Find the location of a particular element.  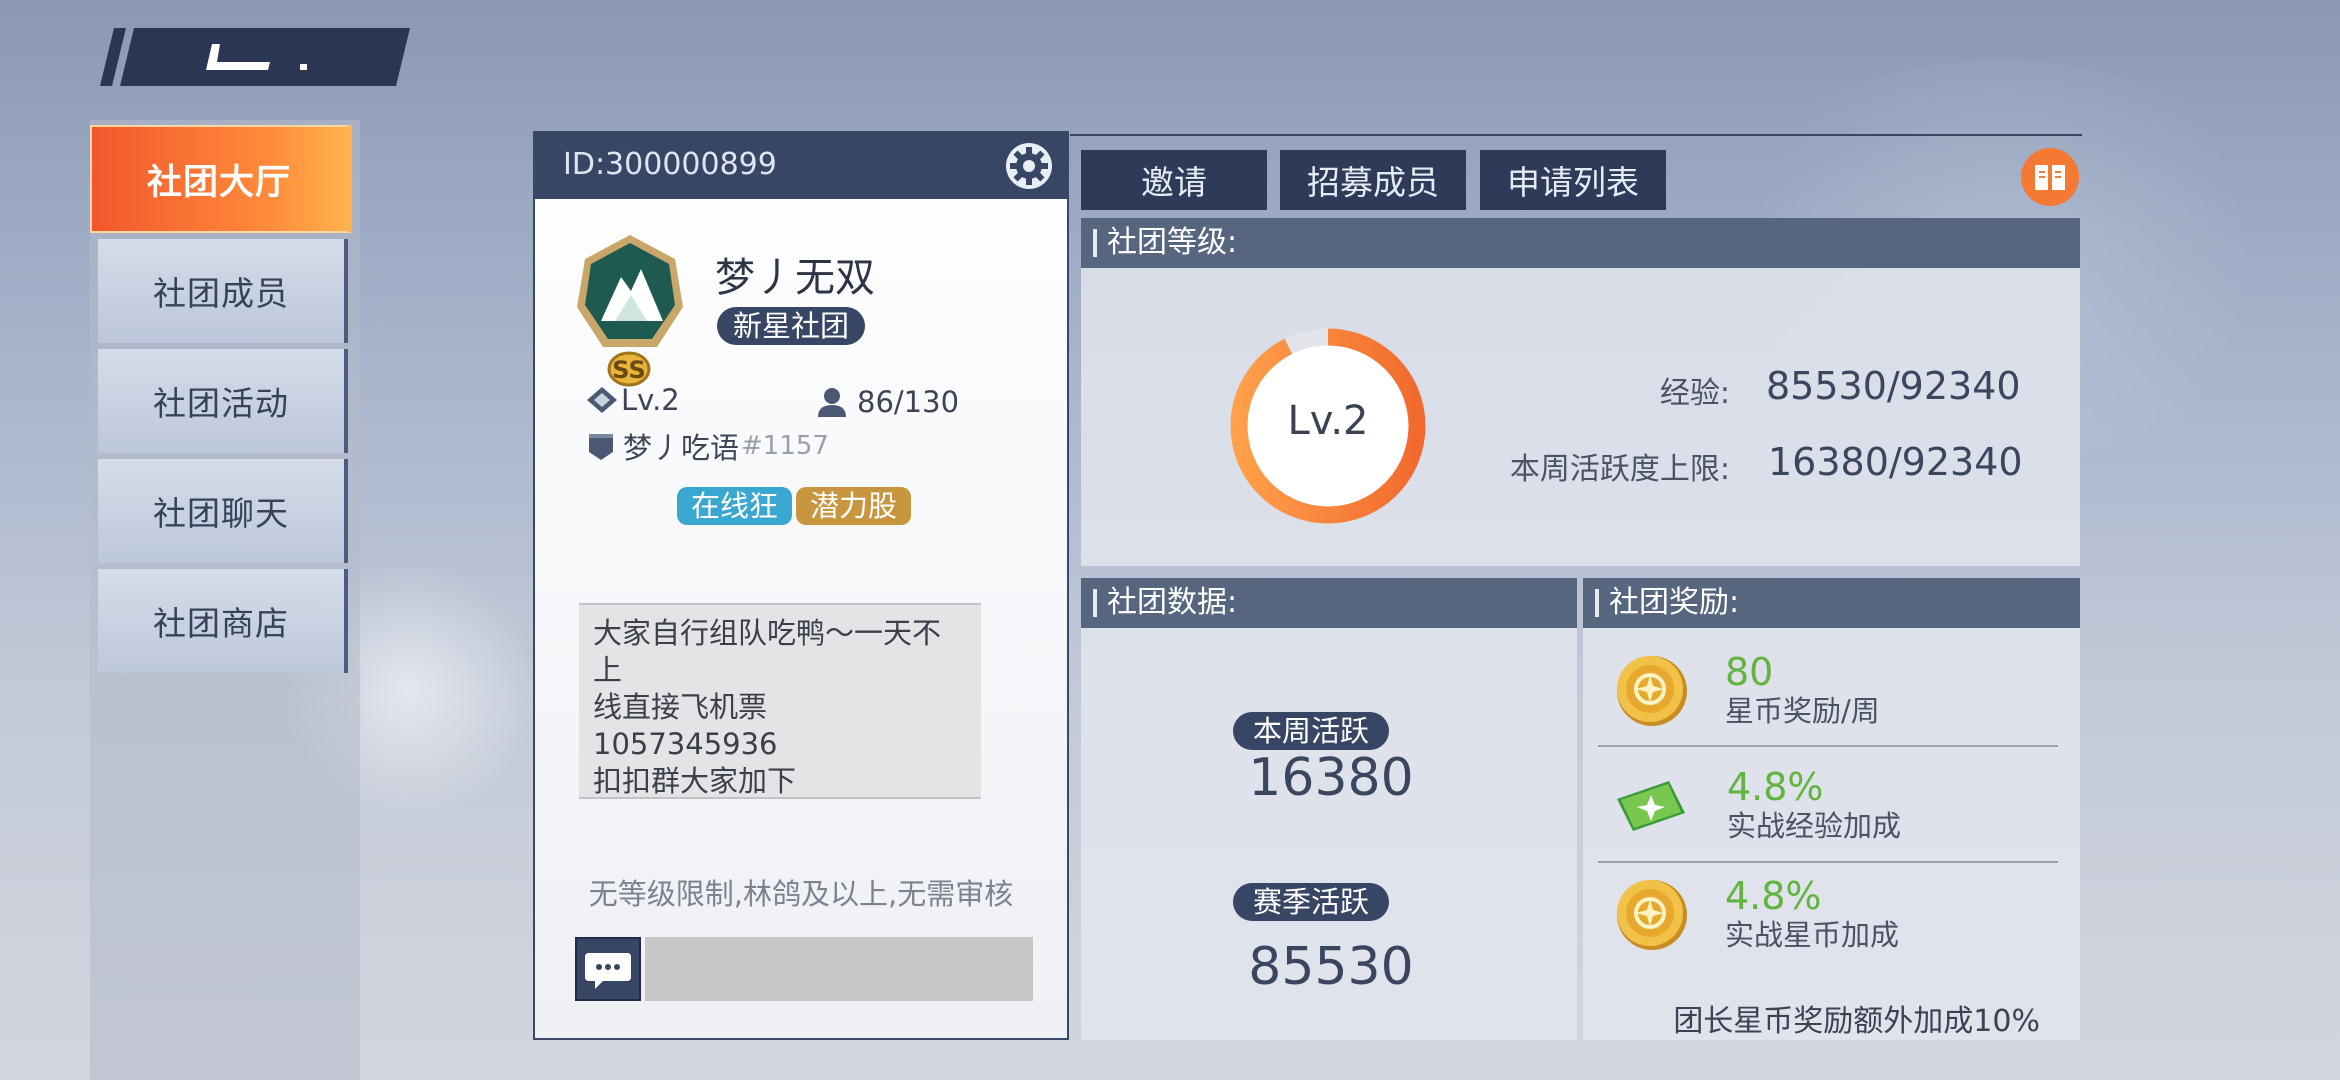

rules-book-button is located at coordinates (2050, 177).